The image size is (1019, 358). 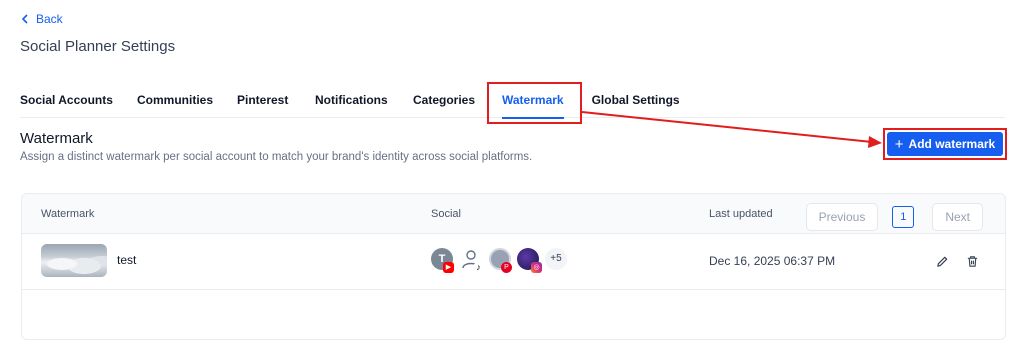 What do you see at coordinates (842, 217) in the screenshot?
I see `previous-page-button: Previous` at bounding box center [842, 217].